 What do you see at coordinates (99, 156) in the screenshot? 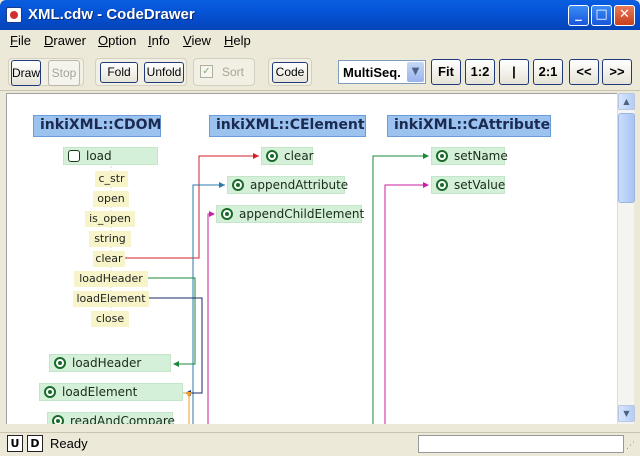
I see `method-label: load` at bounding box center [99, 156].